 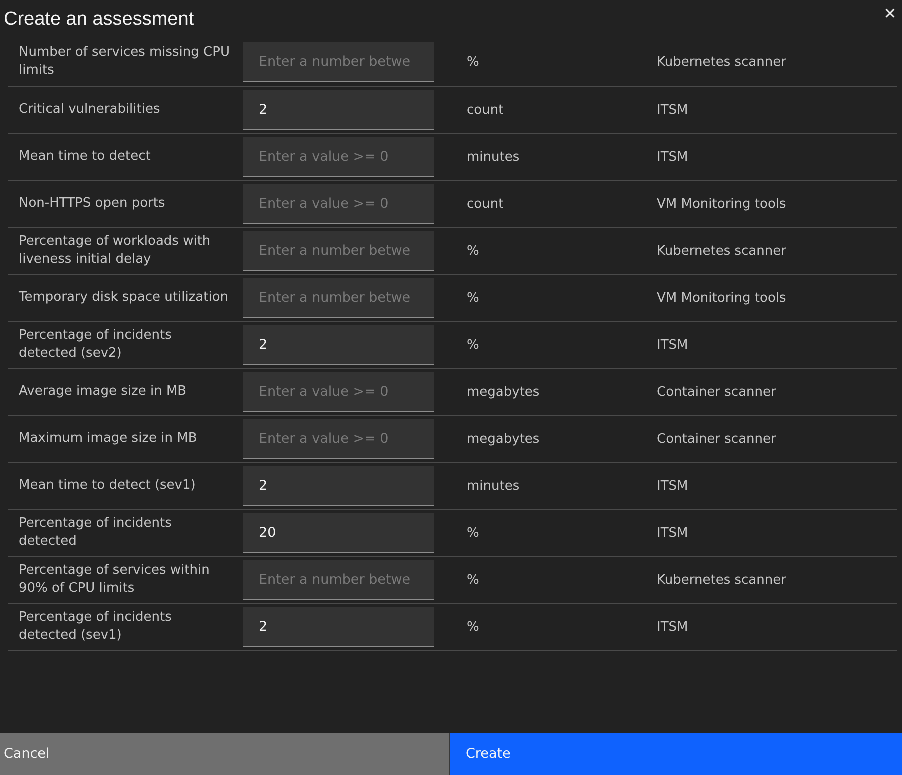 What do you see at coordinates (114, 580) in the screenshot?
I see `metric-label: Percentage of services within 90% of CPU limits` at bounding box center [114, 580].